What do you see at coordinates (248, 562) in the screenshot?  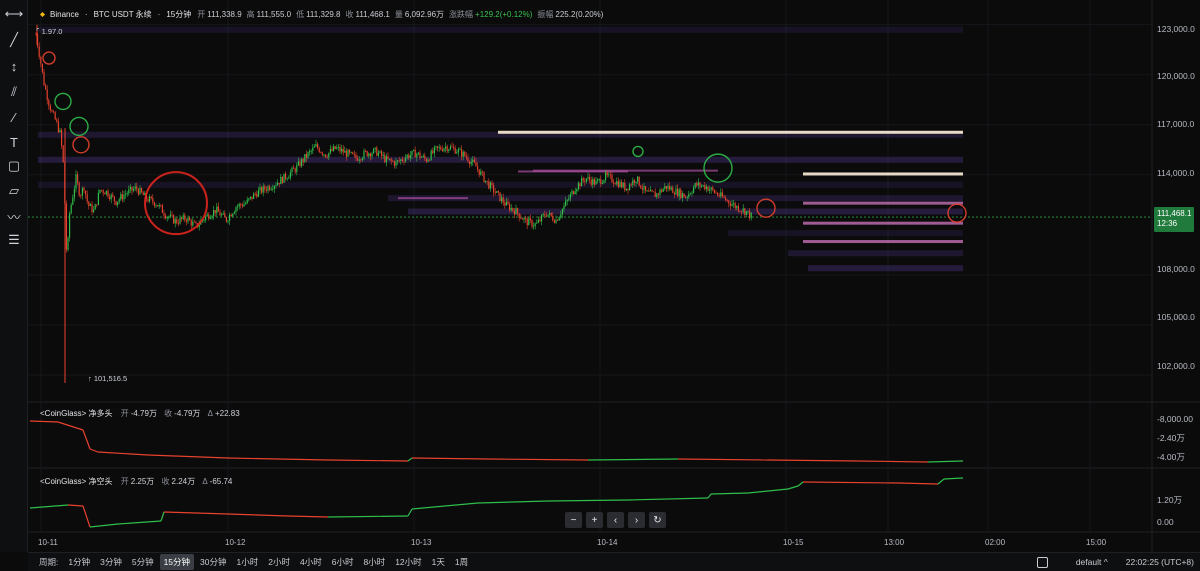 I see `period-1h: 1小时` at bounding box center [248, 562].